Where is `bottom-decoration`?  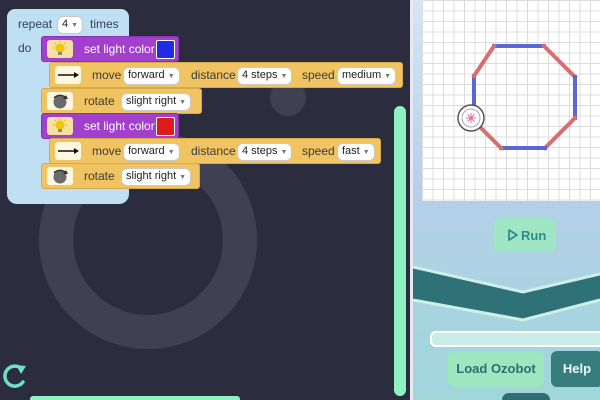
bottom-decoration is located at coordinates (526, 396).